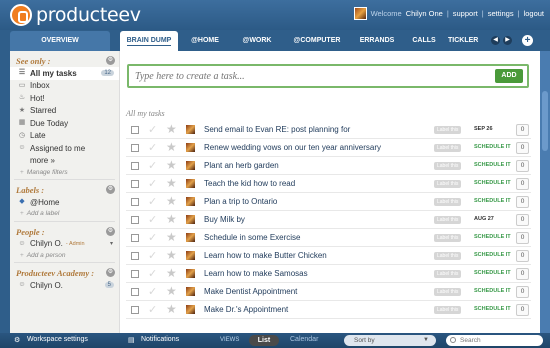  Describe the element at coordinates (249, 183) in the screenshot. I see `task-title: Teach the kid how to read` at that location.